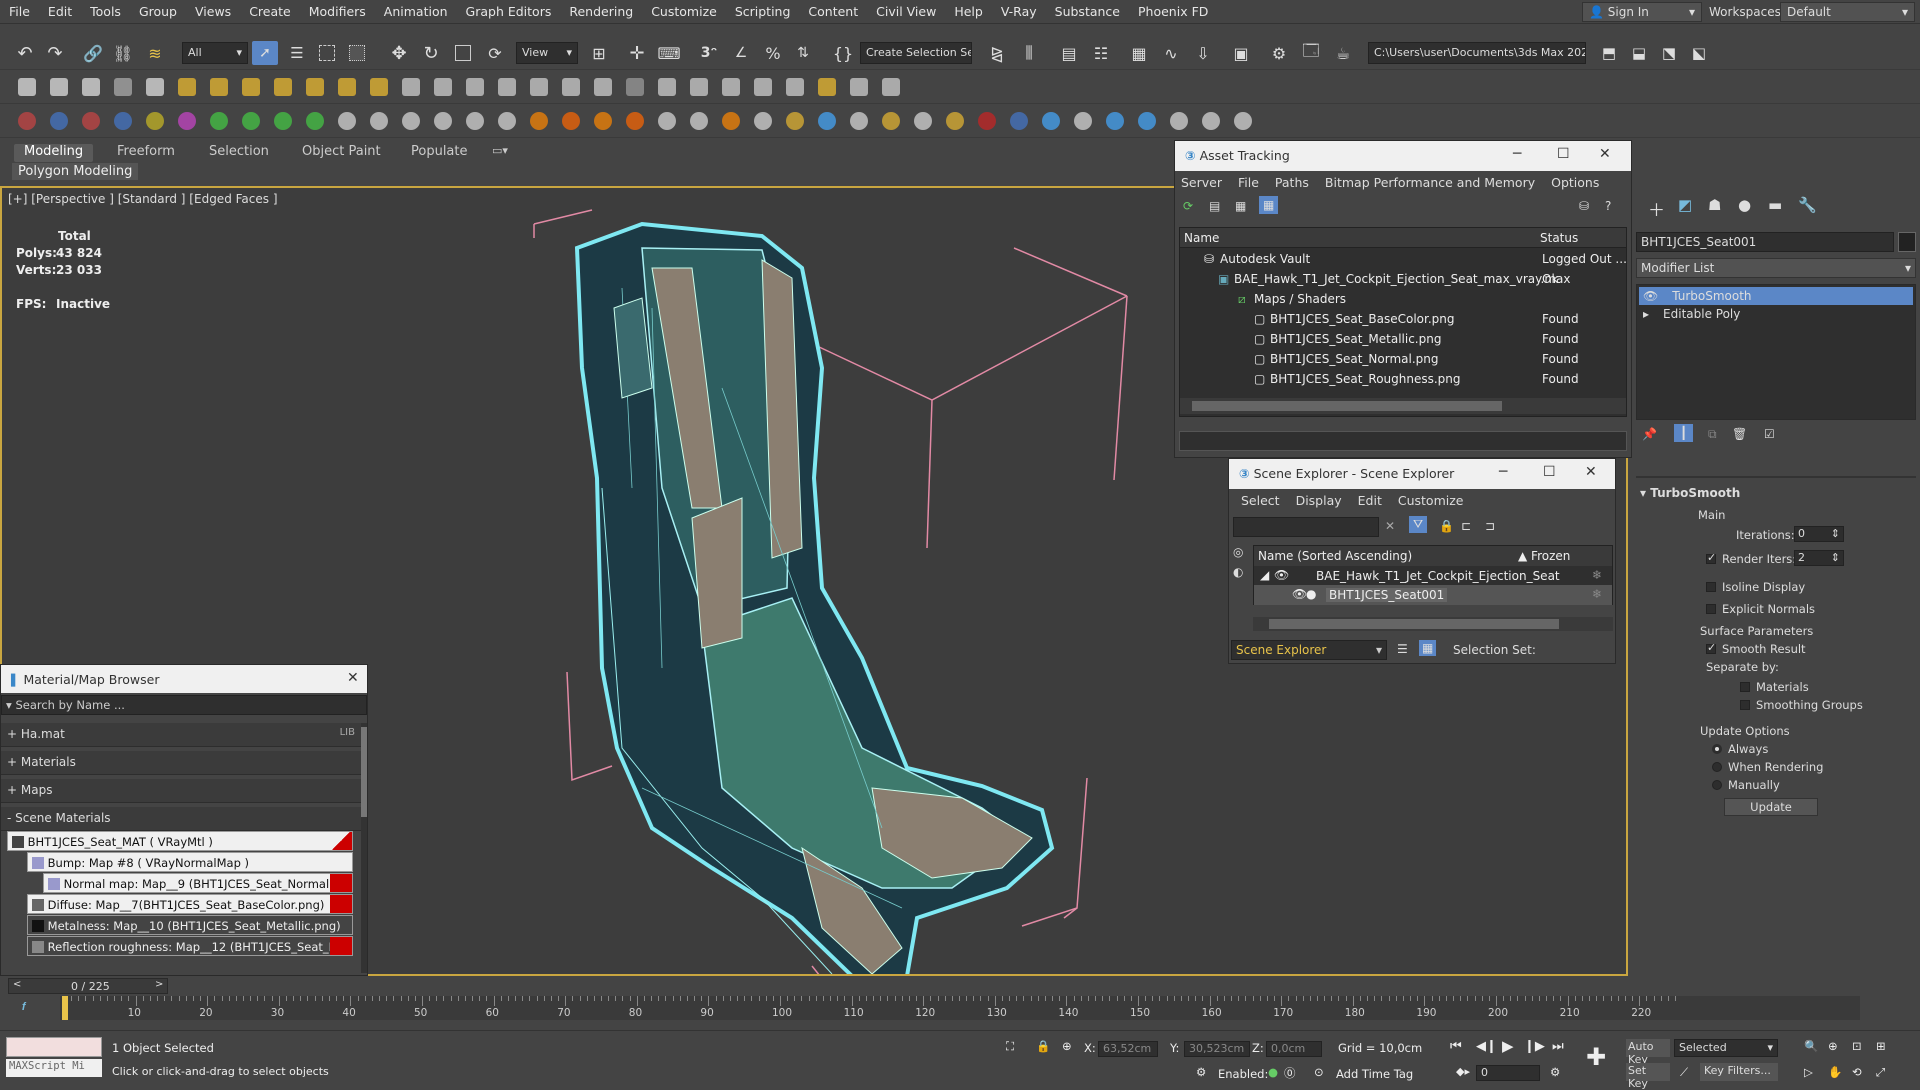  What do you see at coordinates (1390, 526) in the screenshot?
I see `clear-search-icon: ✕` at bounding box center [1390, 526].